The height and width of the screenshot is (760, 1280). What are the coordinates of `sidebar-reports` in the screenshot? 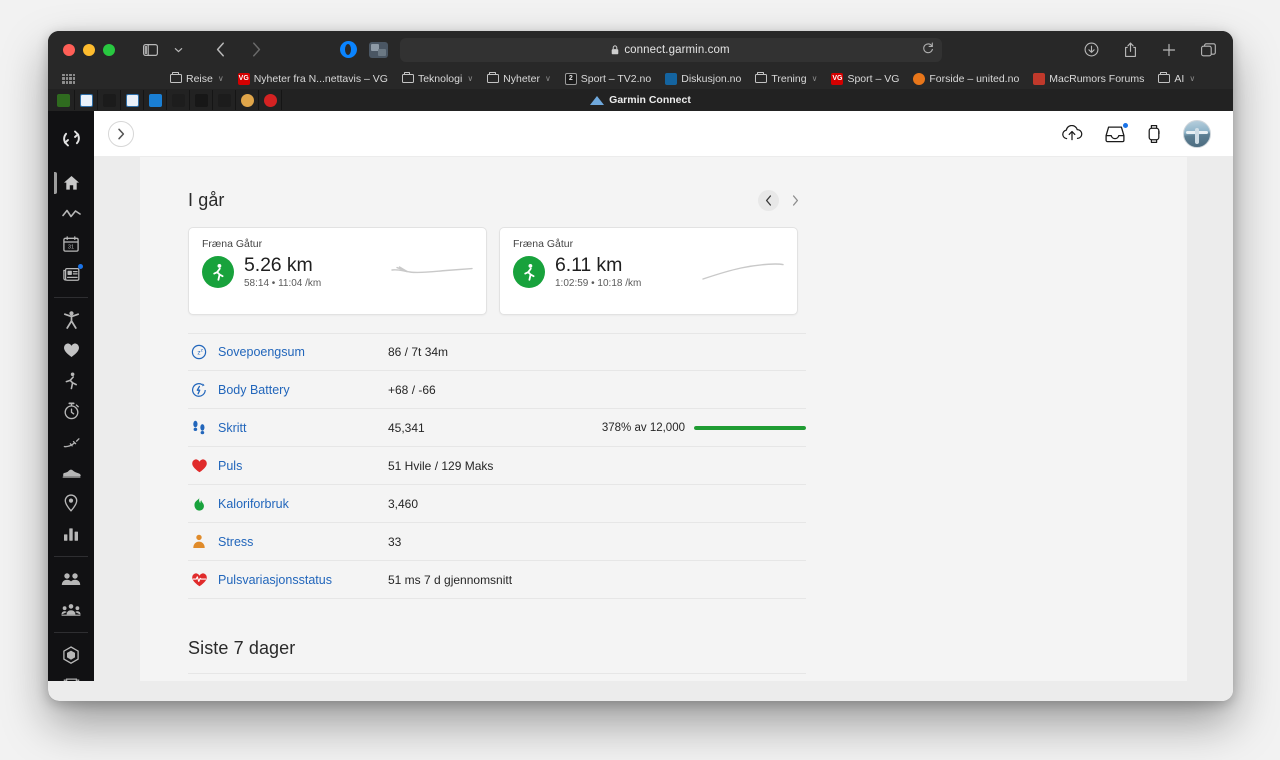 It's located at (71, 533).